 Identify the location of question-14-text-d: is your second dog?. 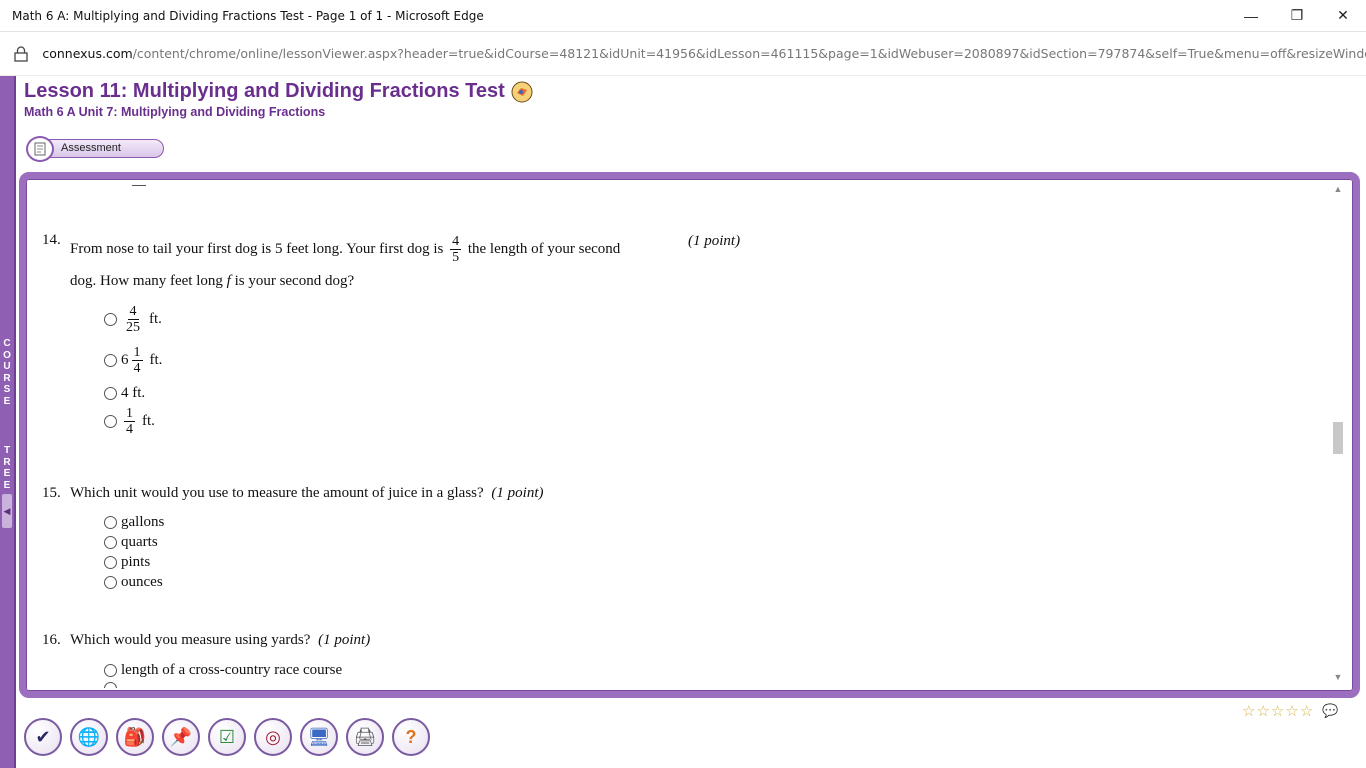
(294, 281).